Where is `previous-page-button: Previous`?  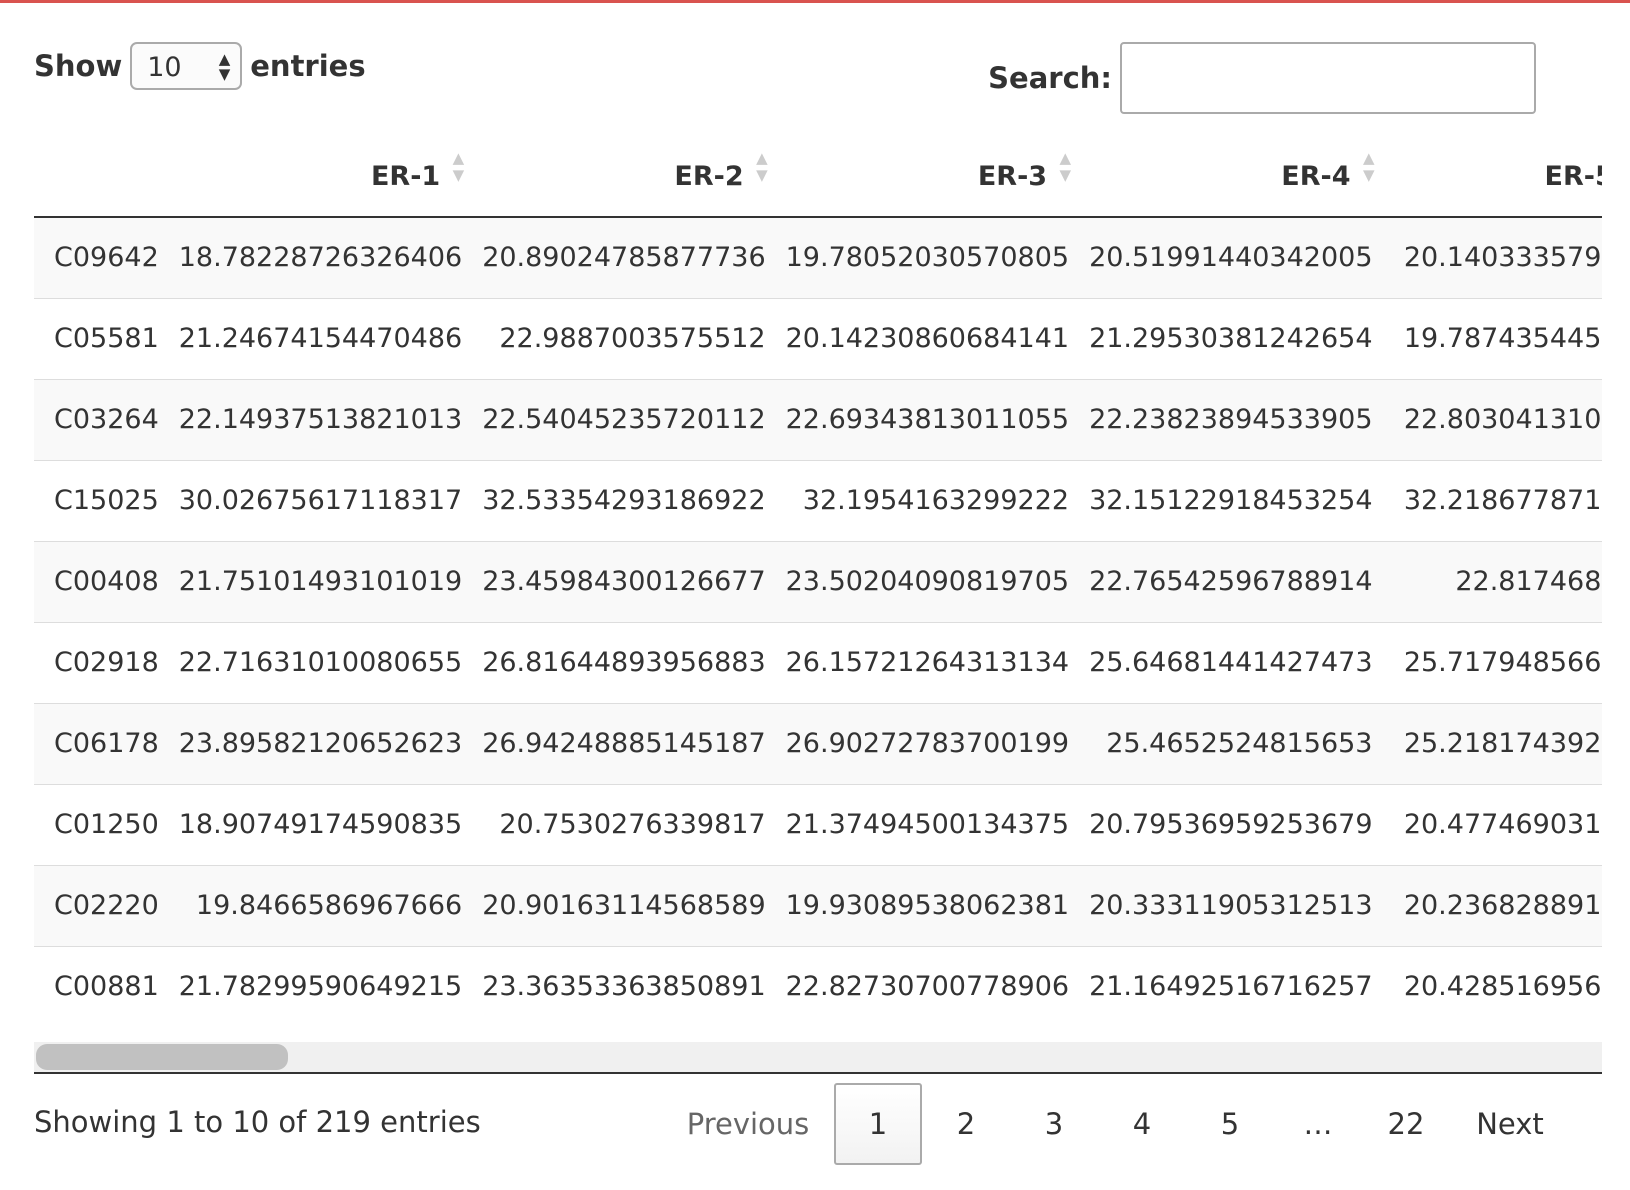 previous-page-button: Previous is located at coordinates (748, 1124).